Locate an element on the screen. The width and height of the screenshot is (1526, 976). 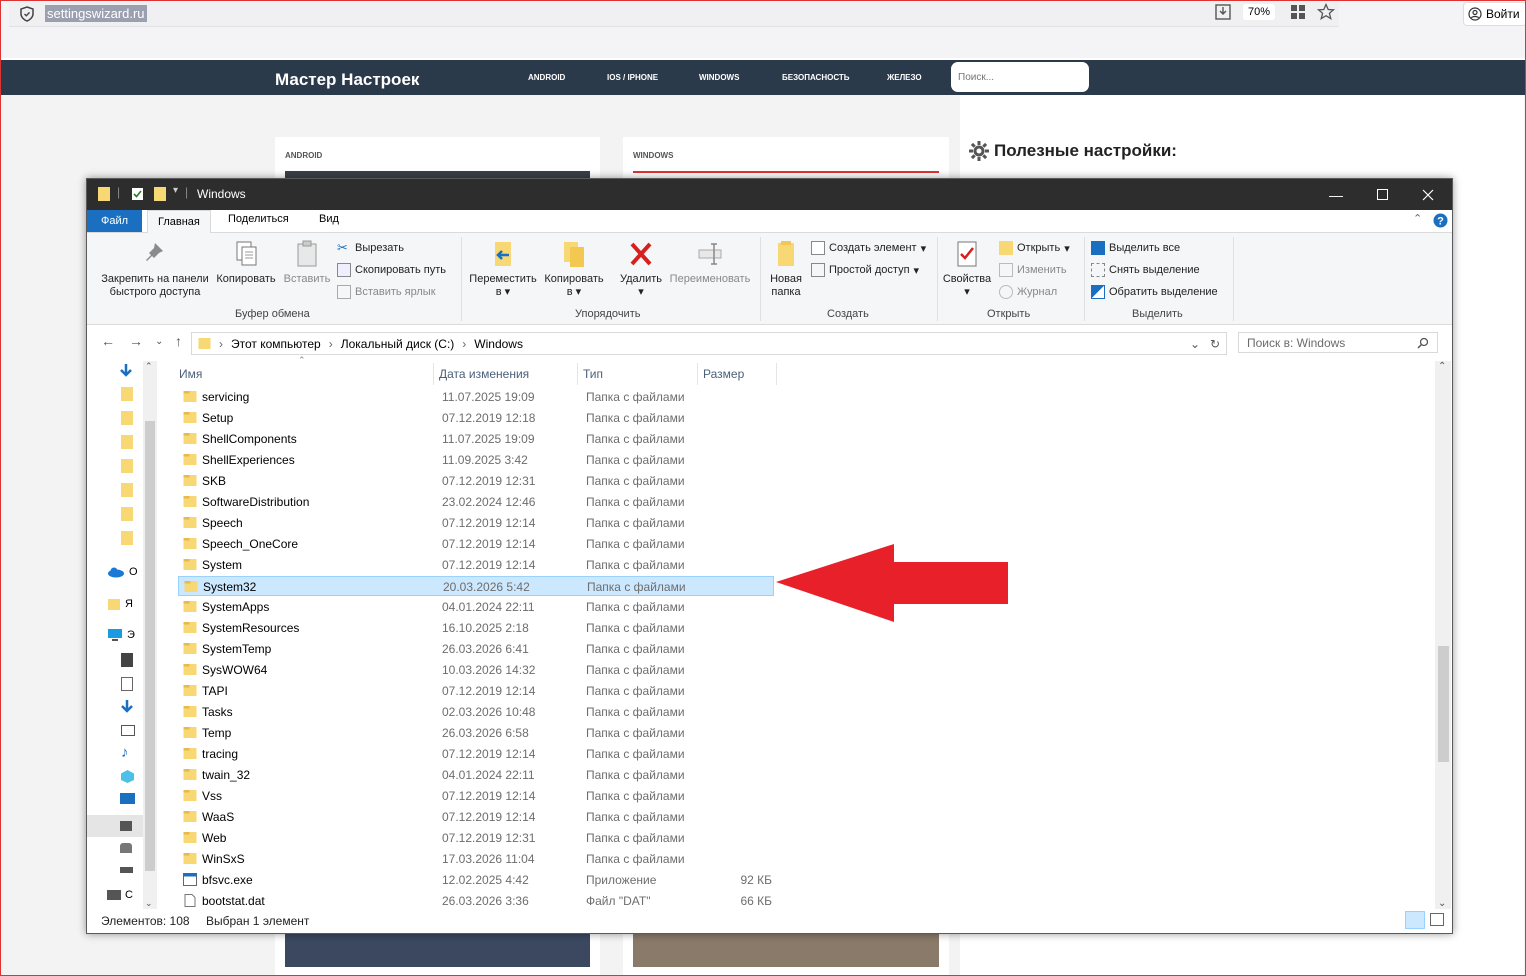
nav-android: ANDROID is located at coordinates (546, 77).